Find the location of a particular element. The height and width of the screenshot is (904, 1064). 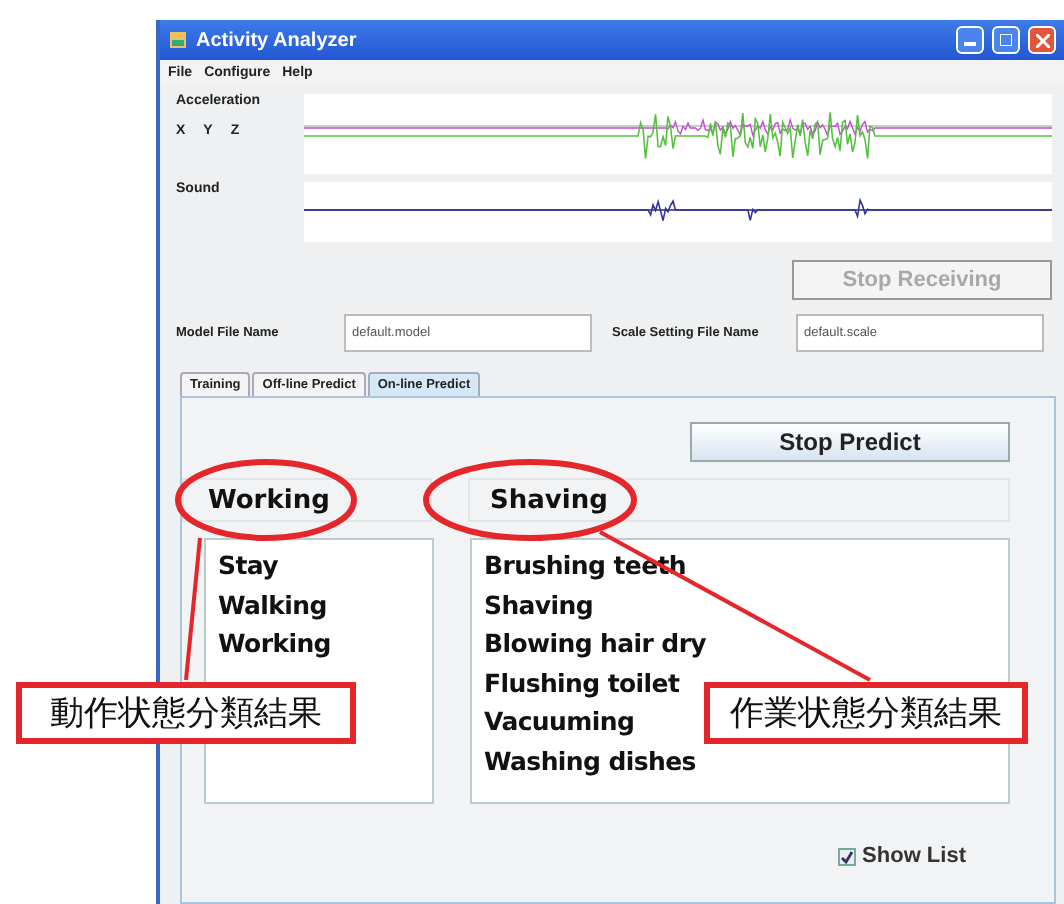

list-item: Washing dishes is located at coordinates (590, 760).